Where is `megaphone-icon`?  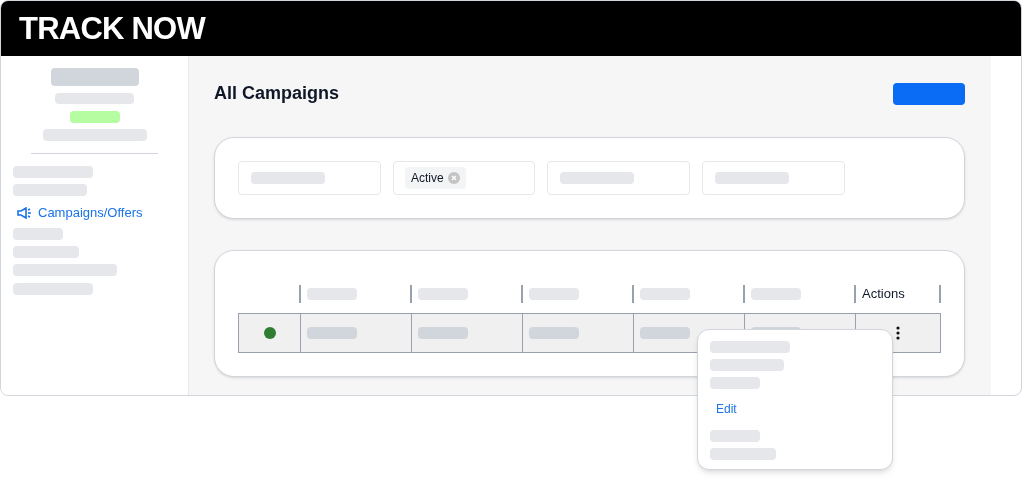 megaphone-icon is located at coordinates (24, 213).